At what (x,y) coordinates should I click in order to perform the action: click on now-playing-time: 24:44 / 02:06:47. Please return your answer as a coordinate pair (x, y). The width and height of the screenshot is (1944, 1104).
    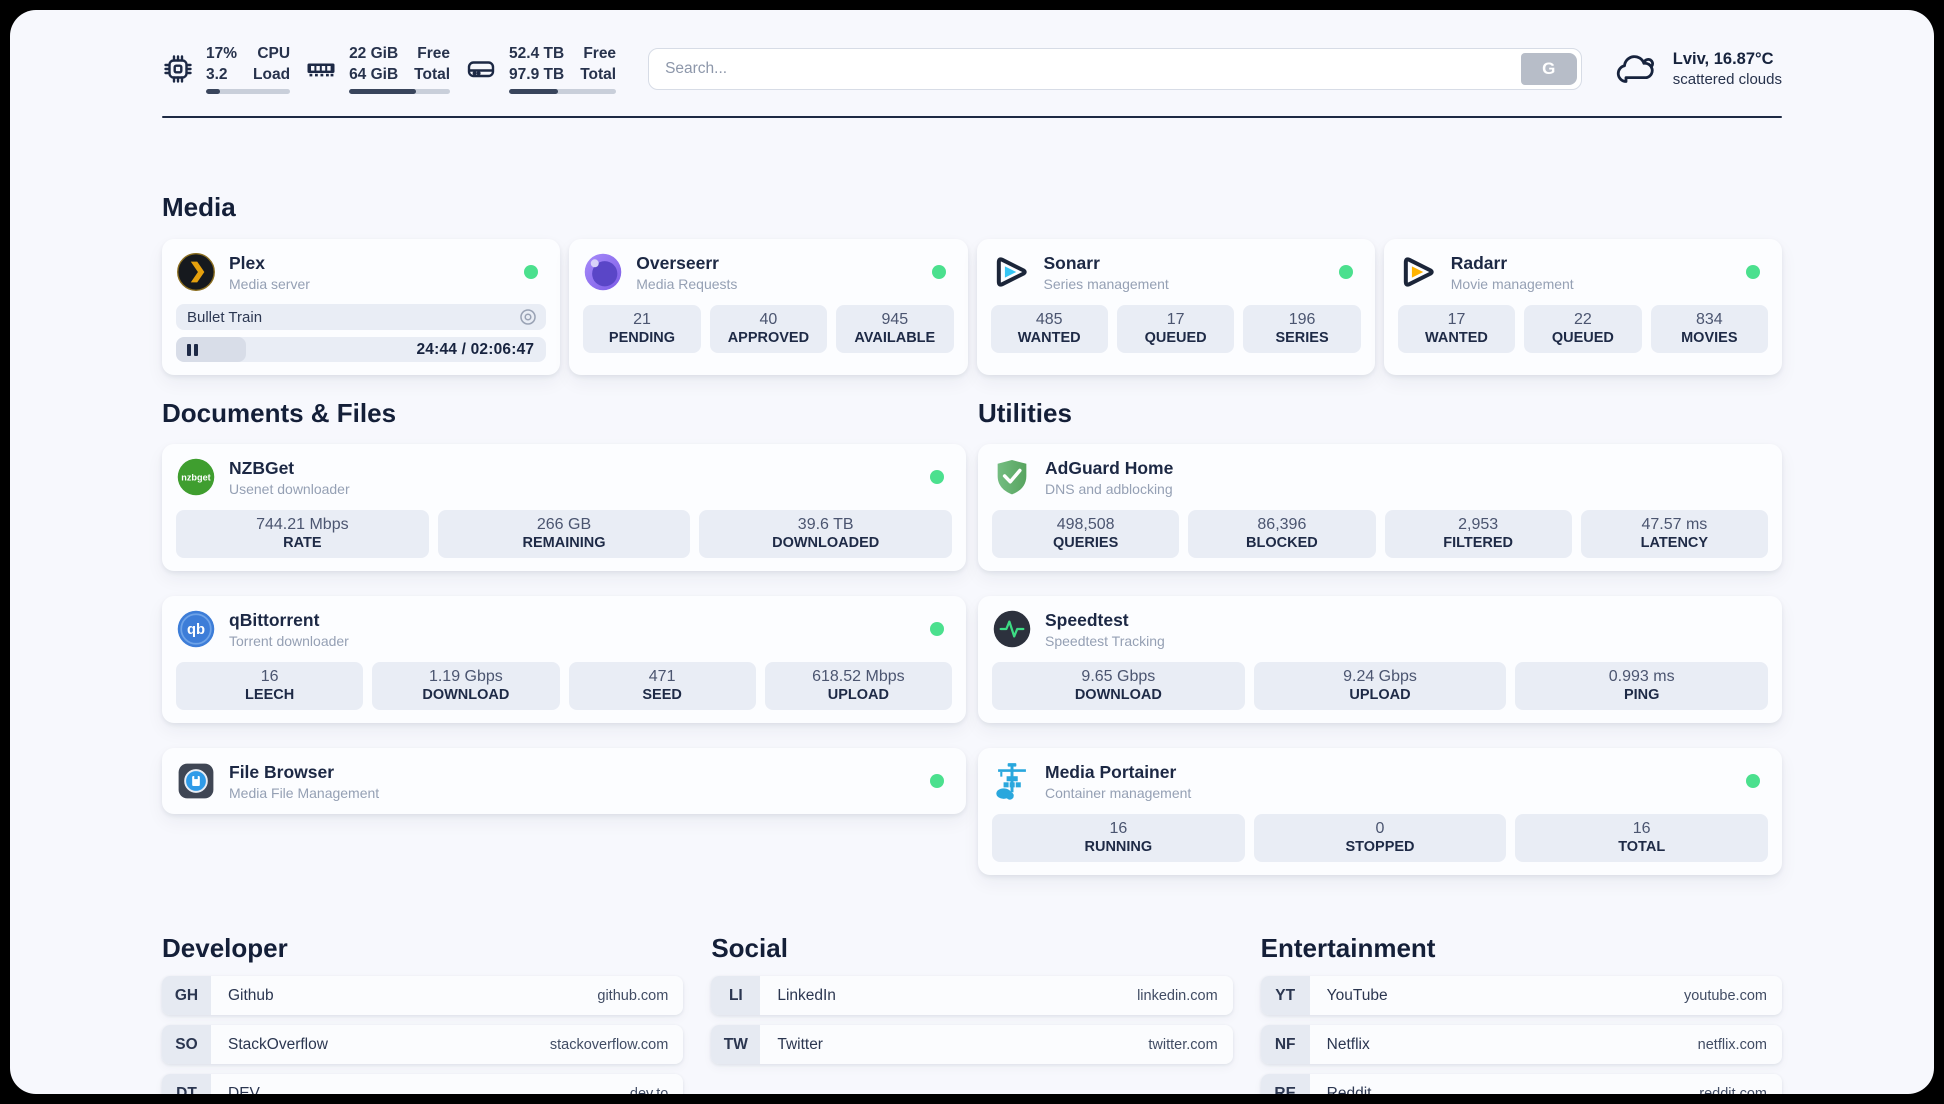
    Looking at the image, I should click on (475, 349).